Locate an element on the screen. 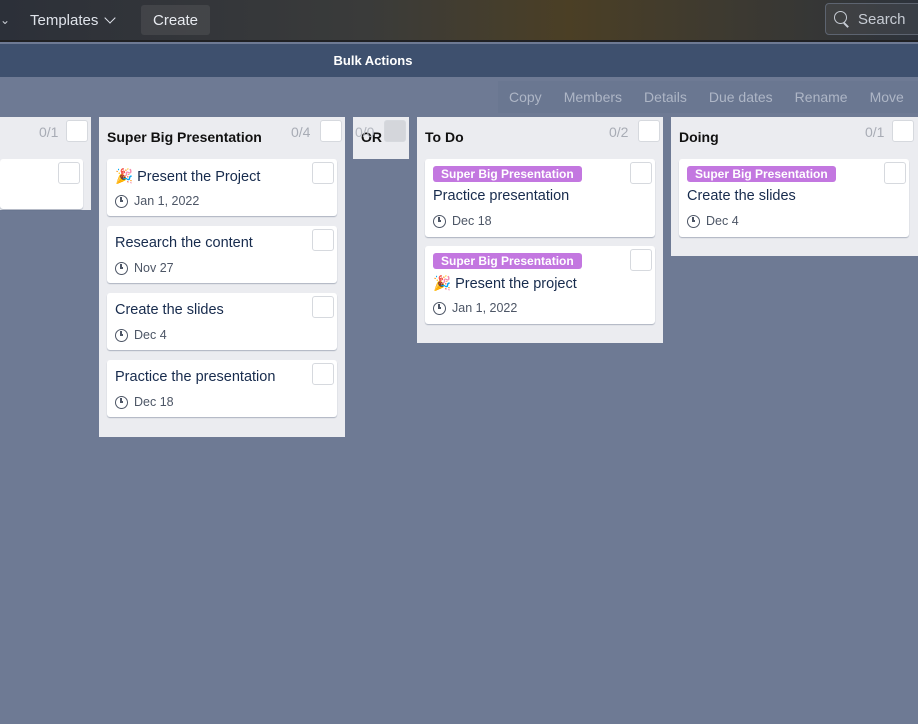 This screenshot has height=724, width=918. card: 🎉 Present the Project Jan 1, 2022 is located at coordinates (222, 187).